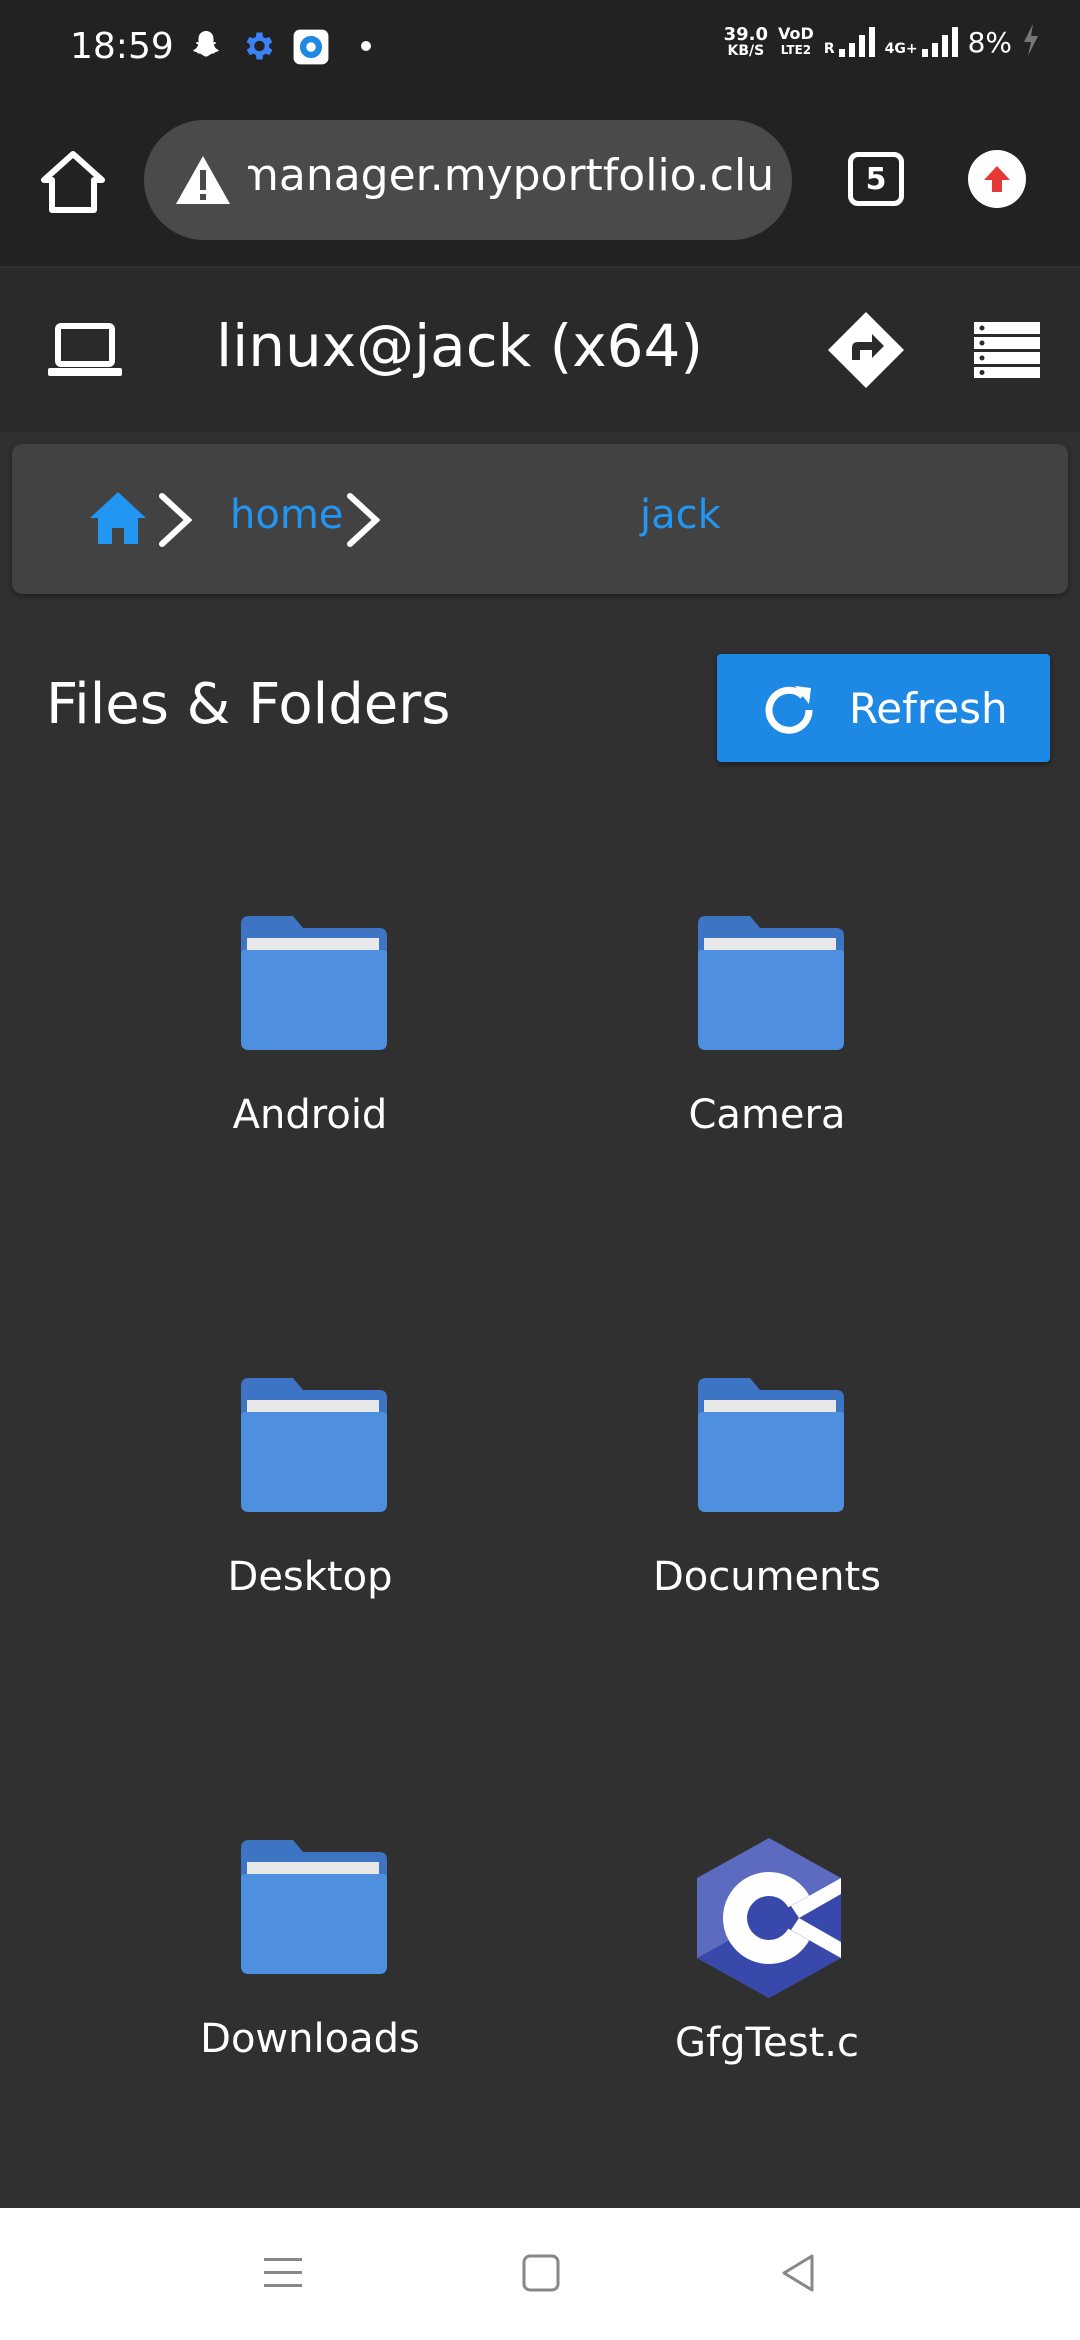 This screenshot has height=2340, width=1080. I want to click on item-label: Camera, so click(767, 1115).